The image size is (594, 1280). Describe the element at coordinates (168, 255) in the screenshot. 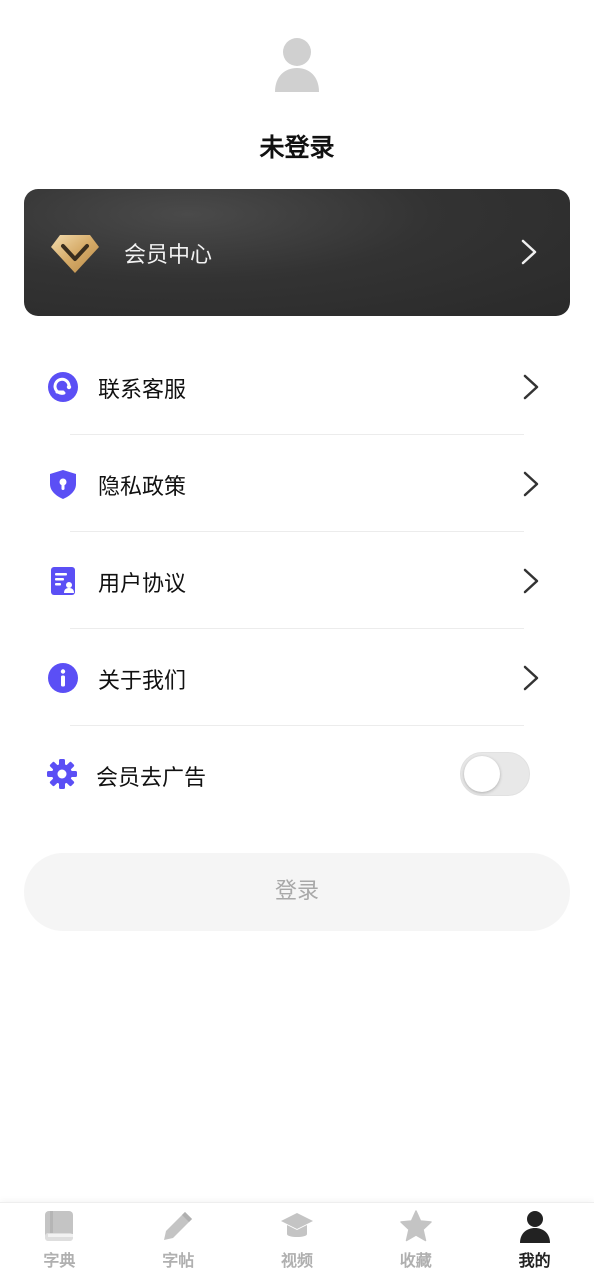

I see `vip-center-label: 会员中心` at that location.